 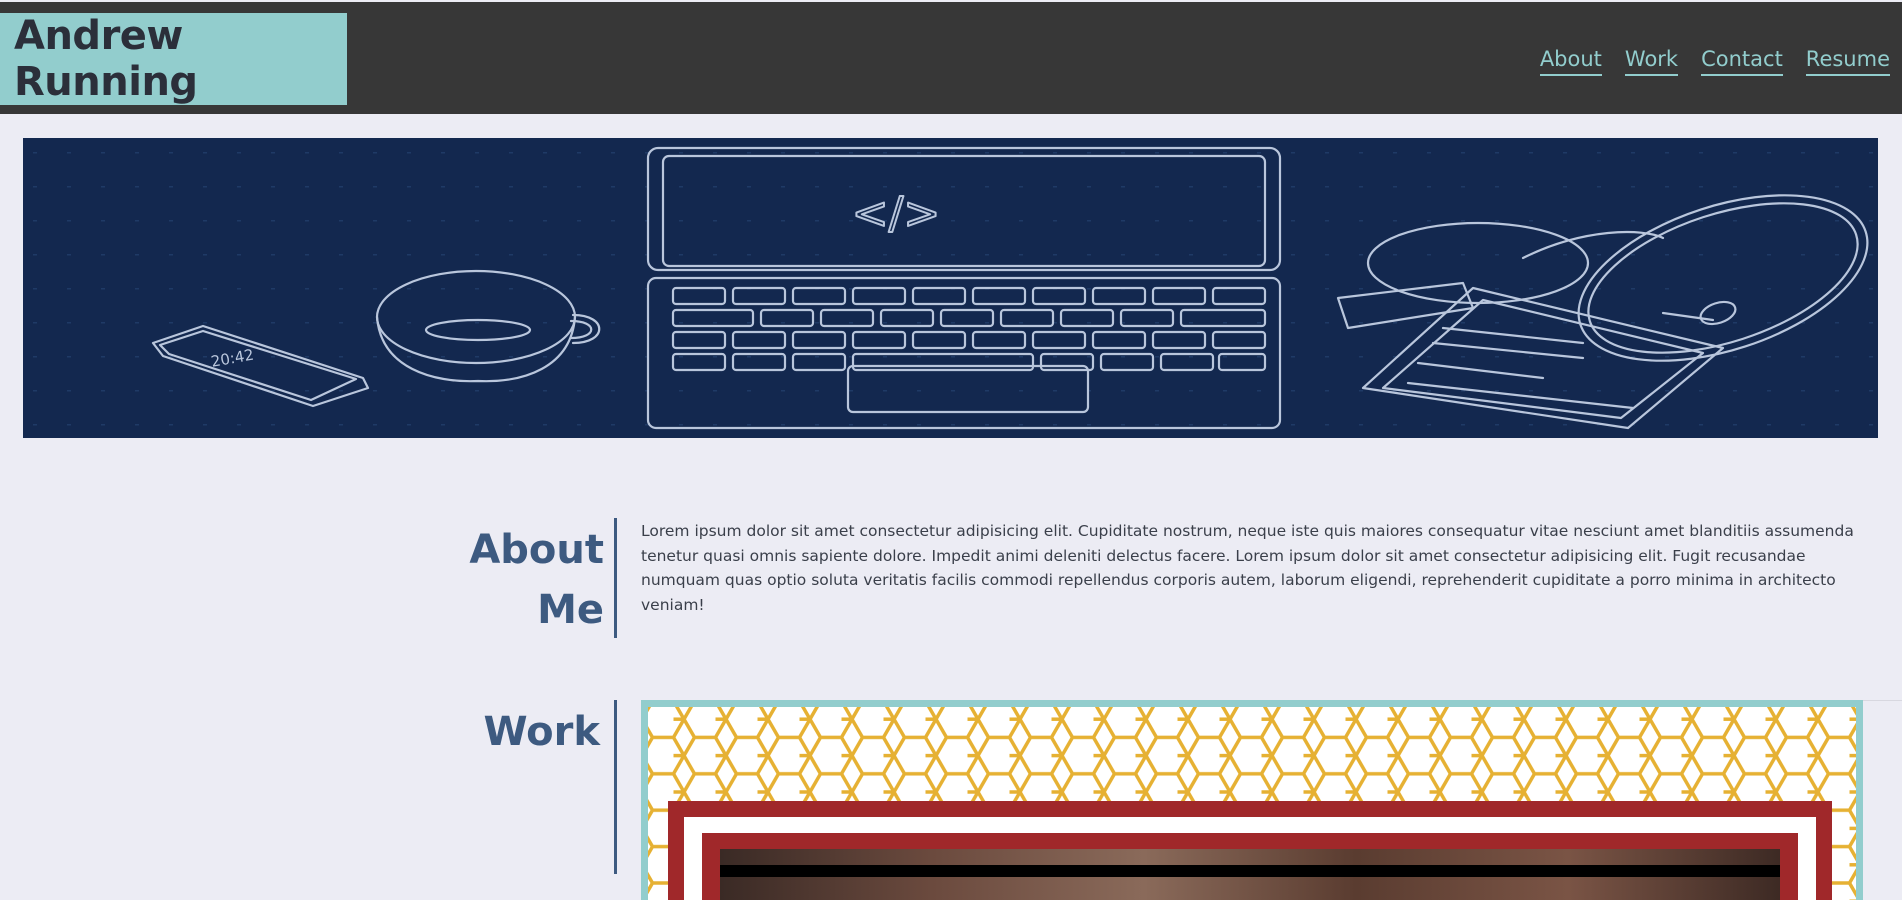 What do you see at coordinates (1570, 61) in the screenshot?
I see `nav-link-about: About` at bounding box center [1570, 61].